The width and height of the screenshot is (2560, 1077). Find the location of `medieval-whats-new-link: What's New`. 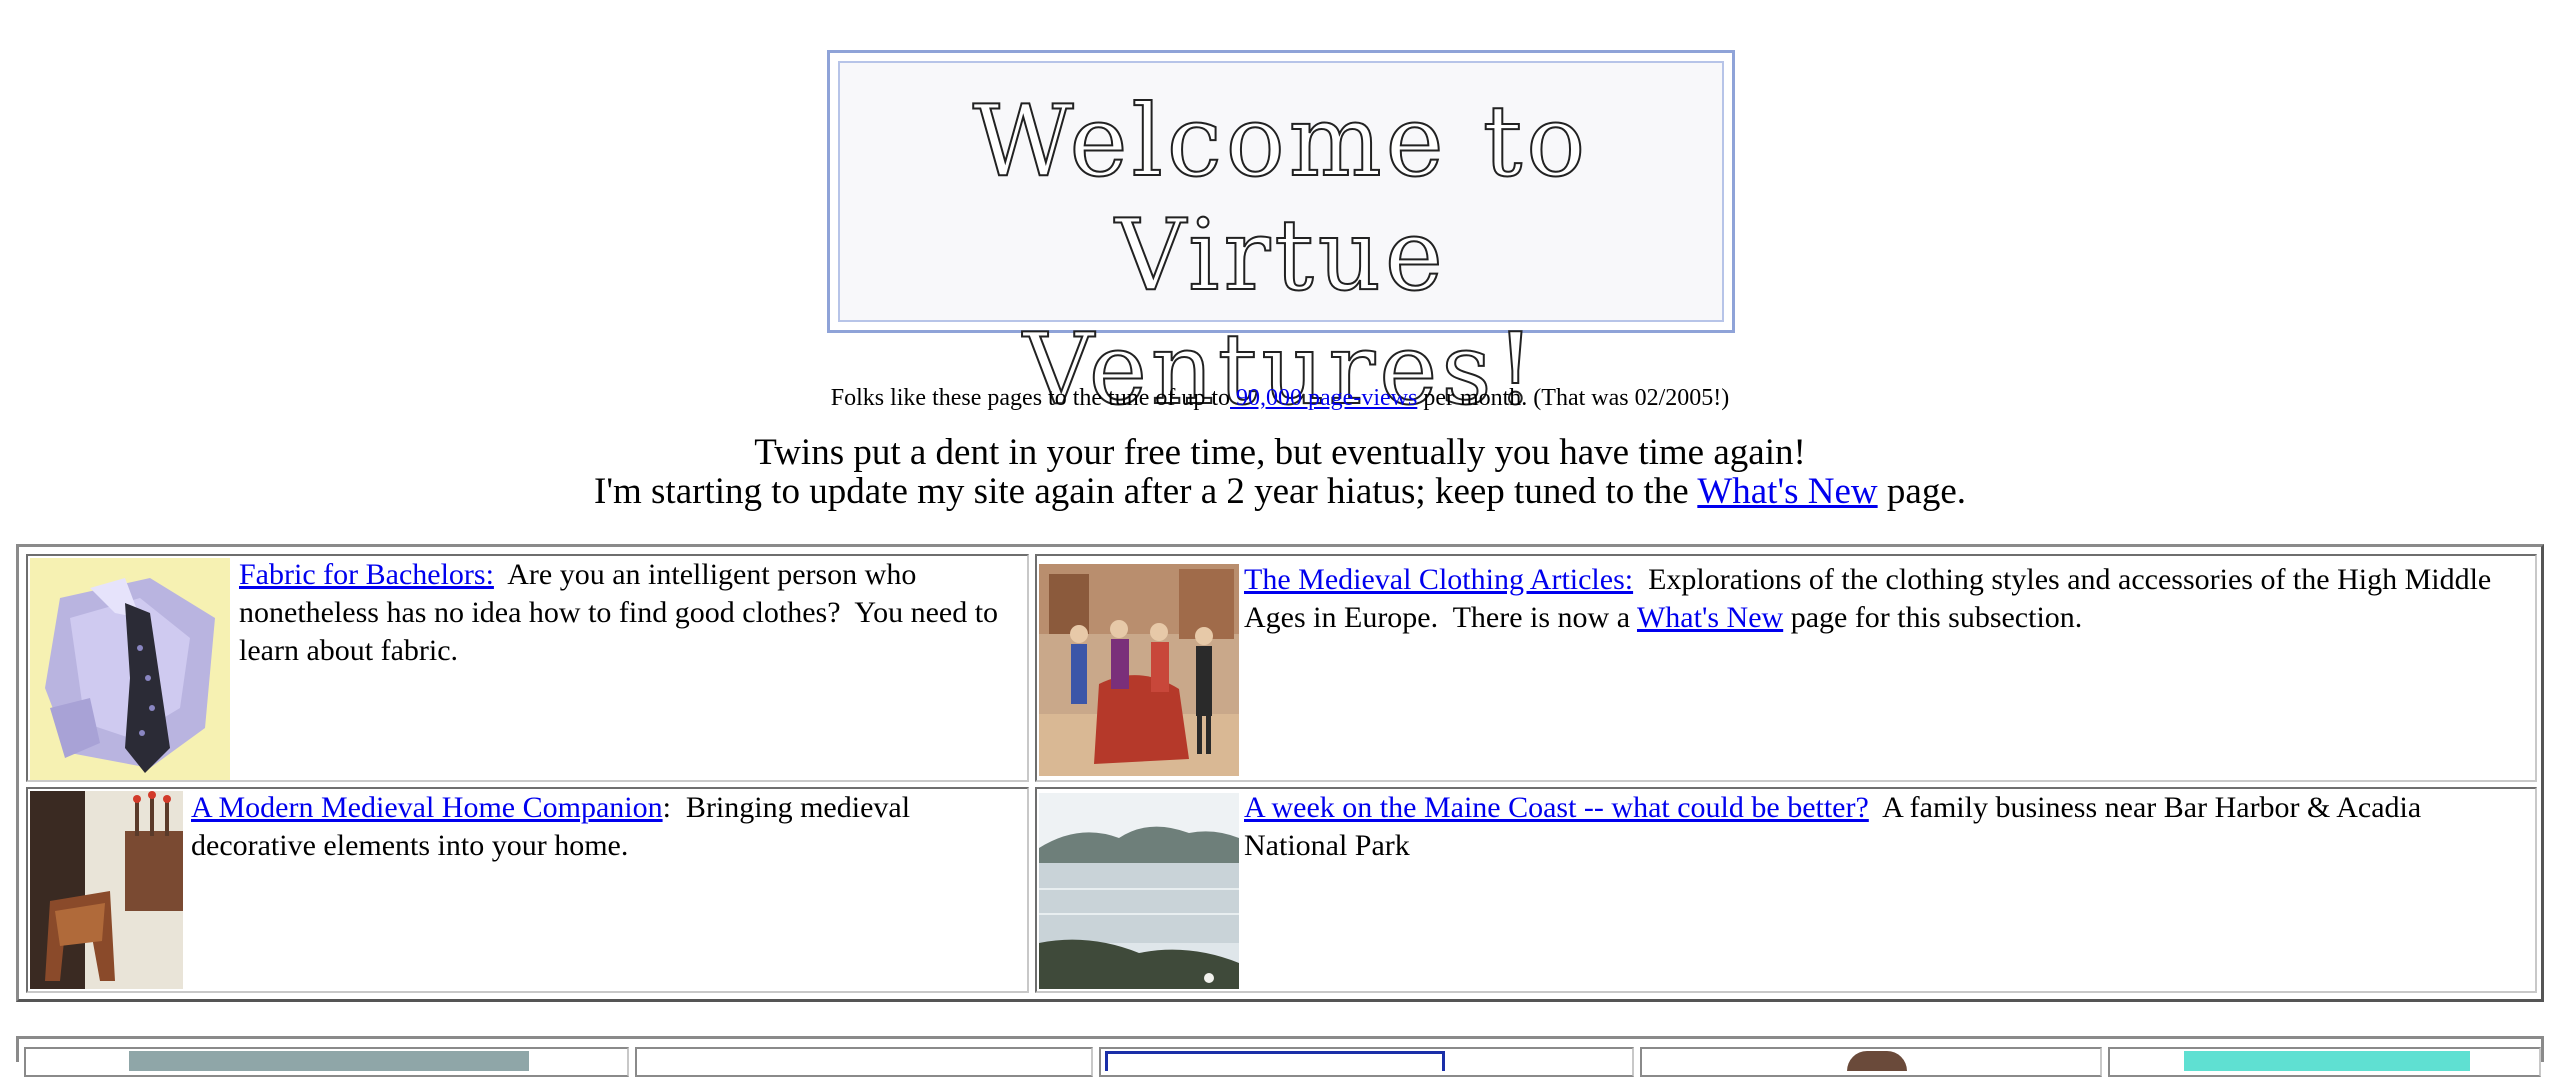

medieval-whats-new-link: What's New is located at coordinates (1710, 617).